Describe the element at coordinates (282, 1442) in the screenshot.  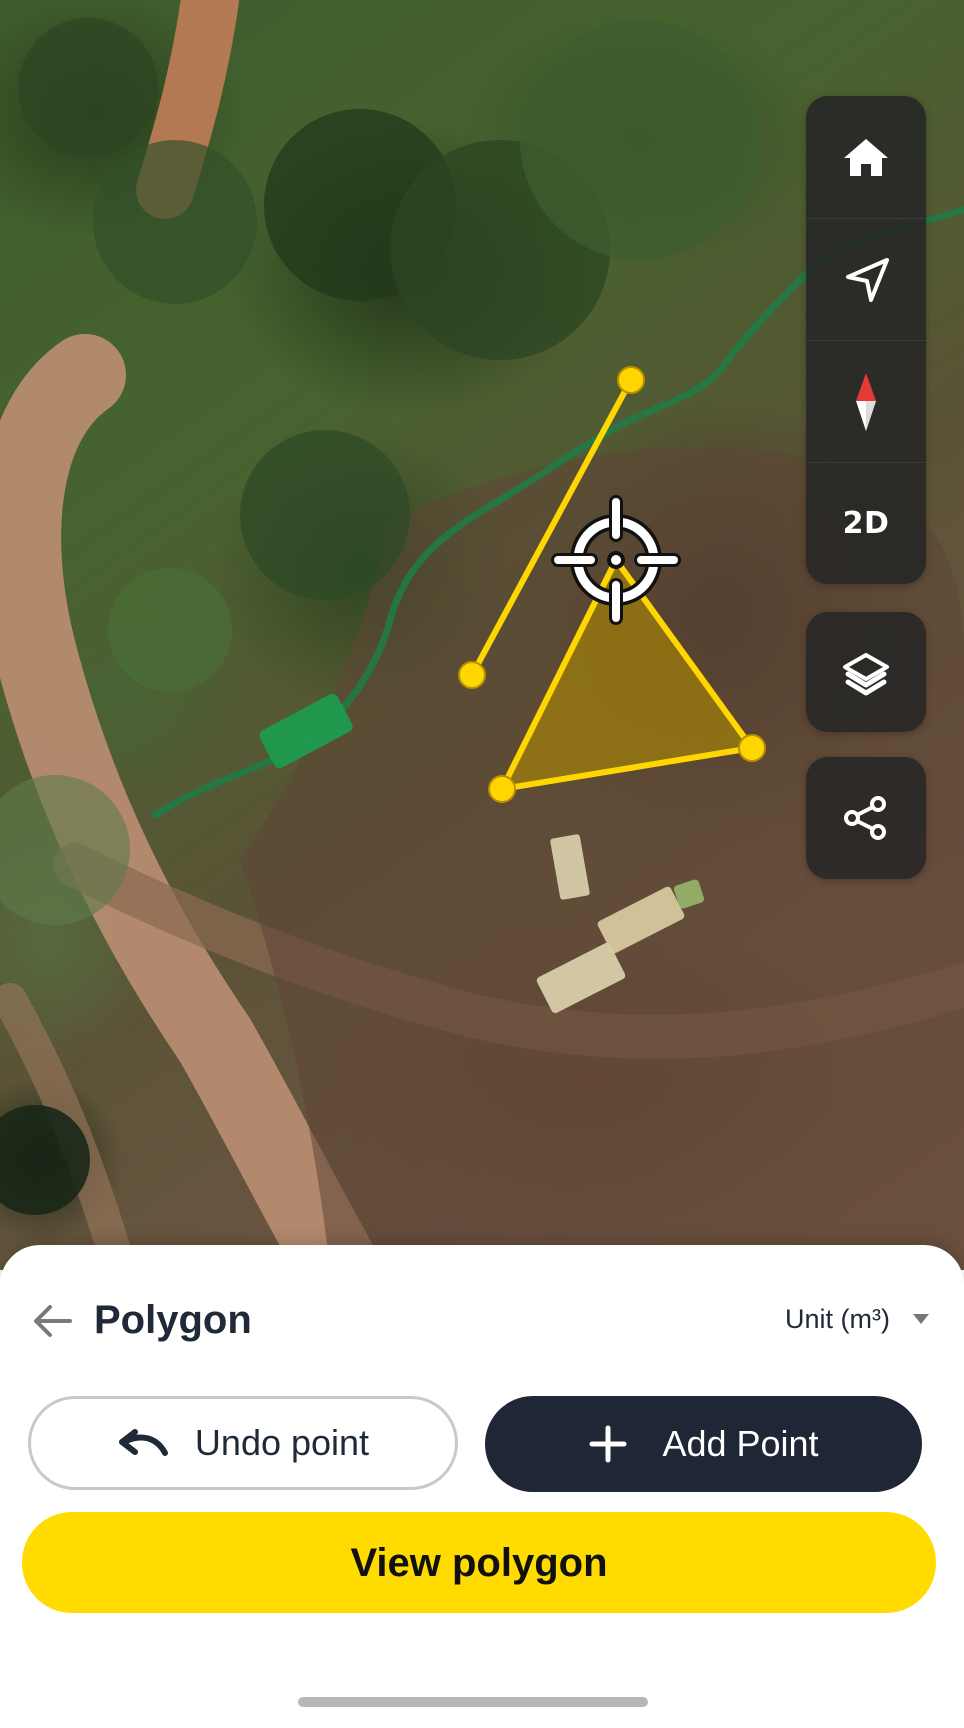
I see `undo-point-label: Undo point` at that location.